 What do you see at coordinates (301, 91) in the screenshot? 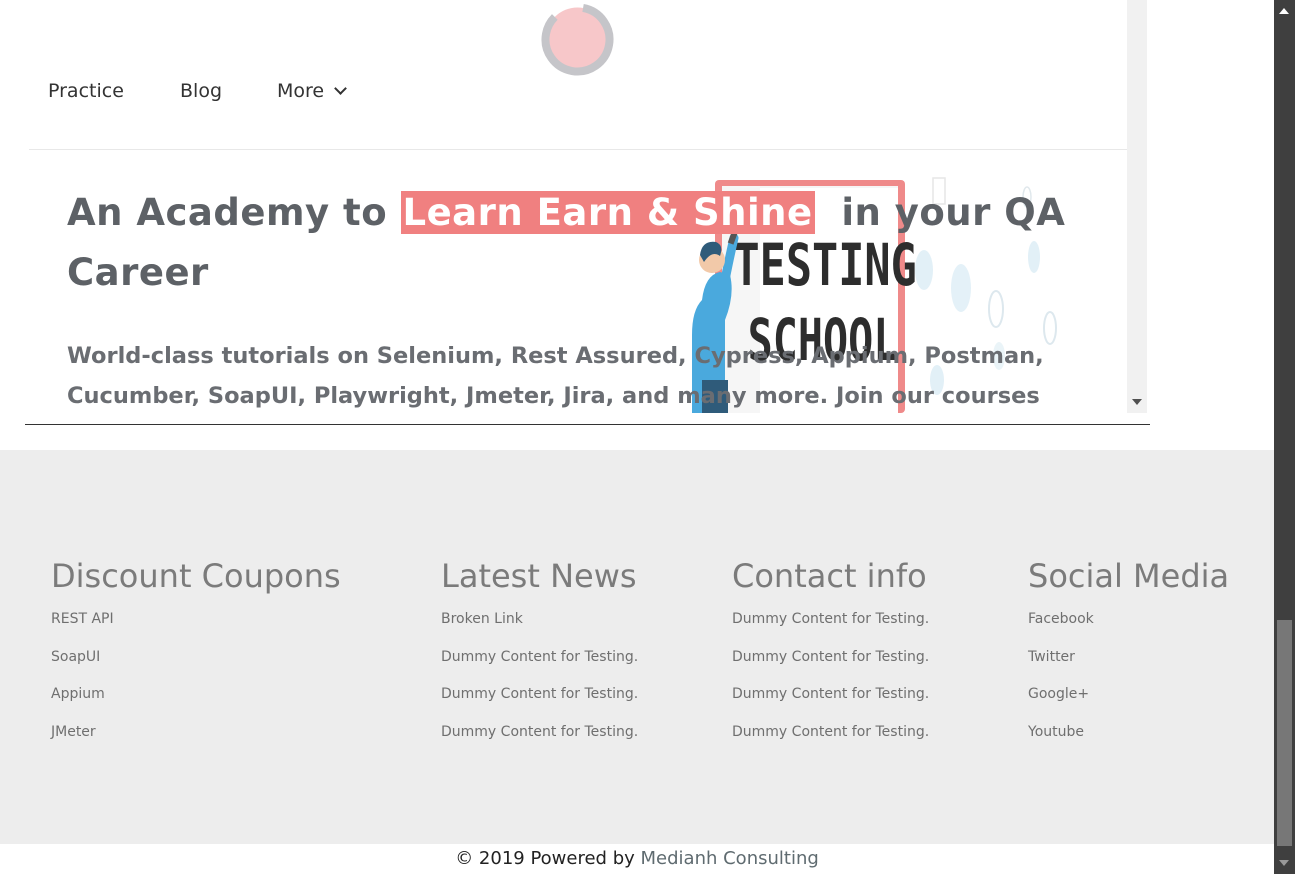
I see `nav-item-more-label: More` at bounding box center [301, 91].